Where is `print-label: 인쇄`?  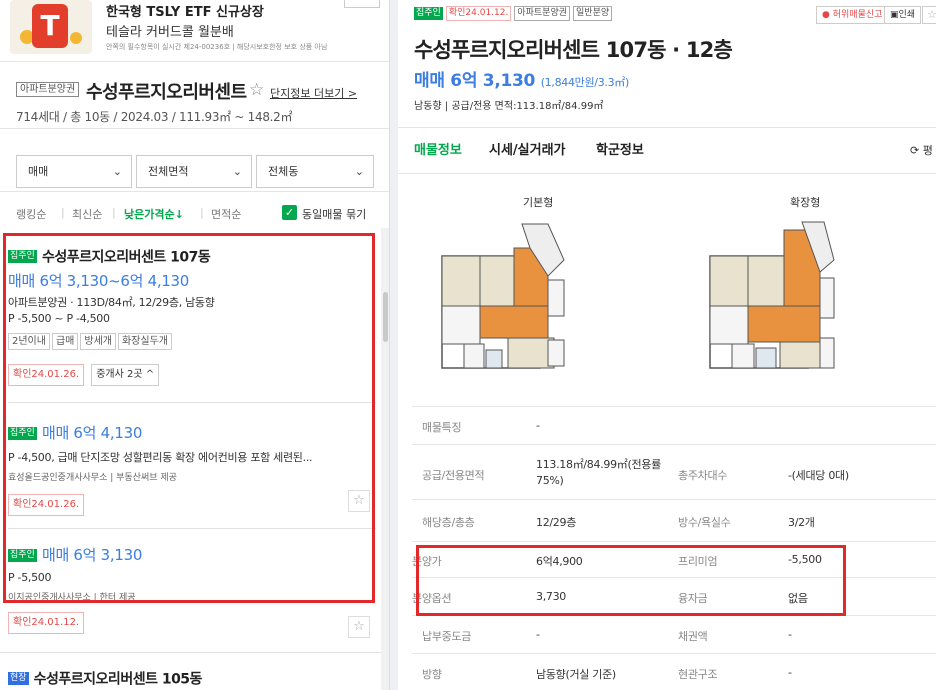 print-label: 인쇄 is located at coordinates (907, 15).